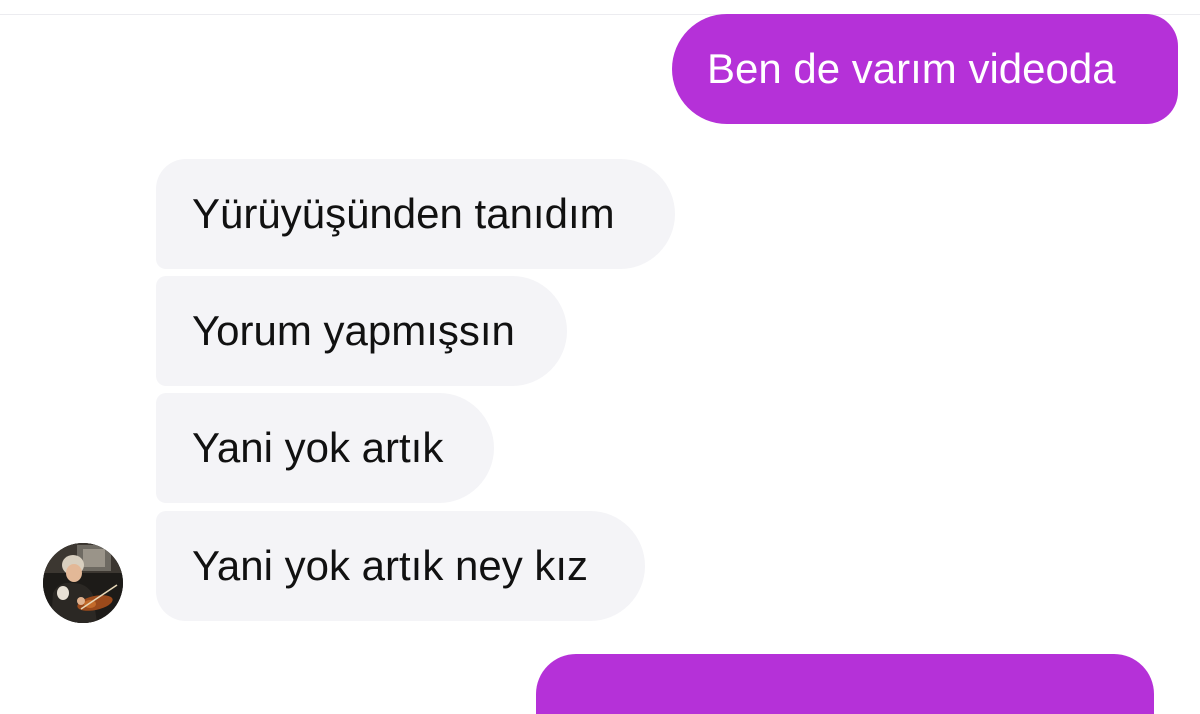 The height and width of the screenshot is (714, 1200). What do you see at coordinates (318, 447) in the screenshot?
I see `message-text: Yani yok artık` at bounding box center [318, 447].